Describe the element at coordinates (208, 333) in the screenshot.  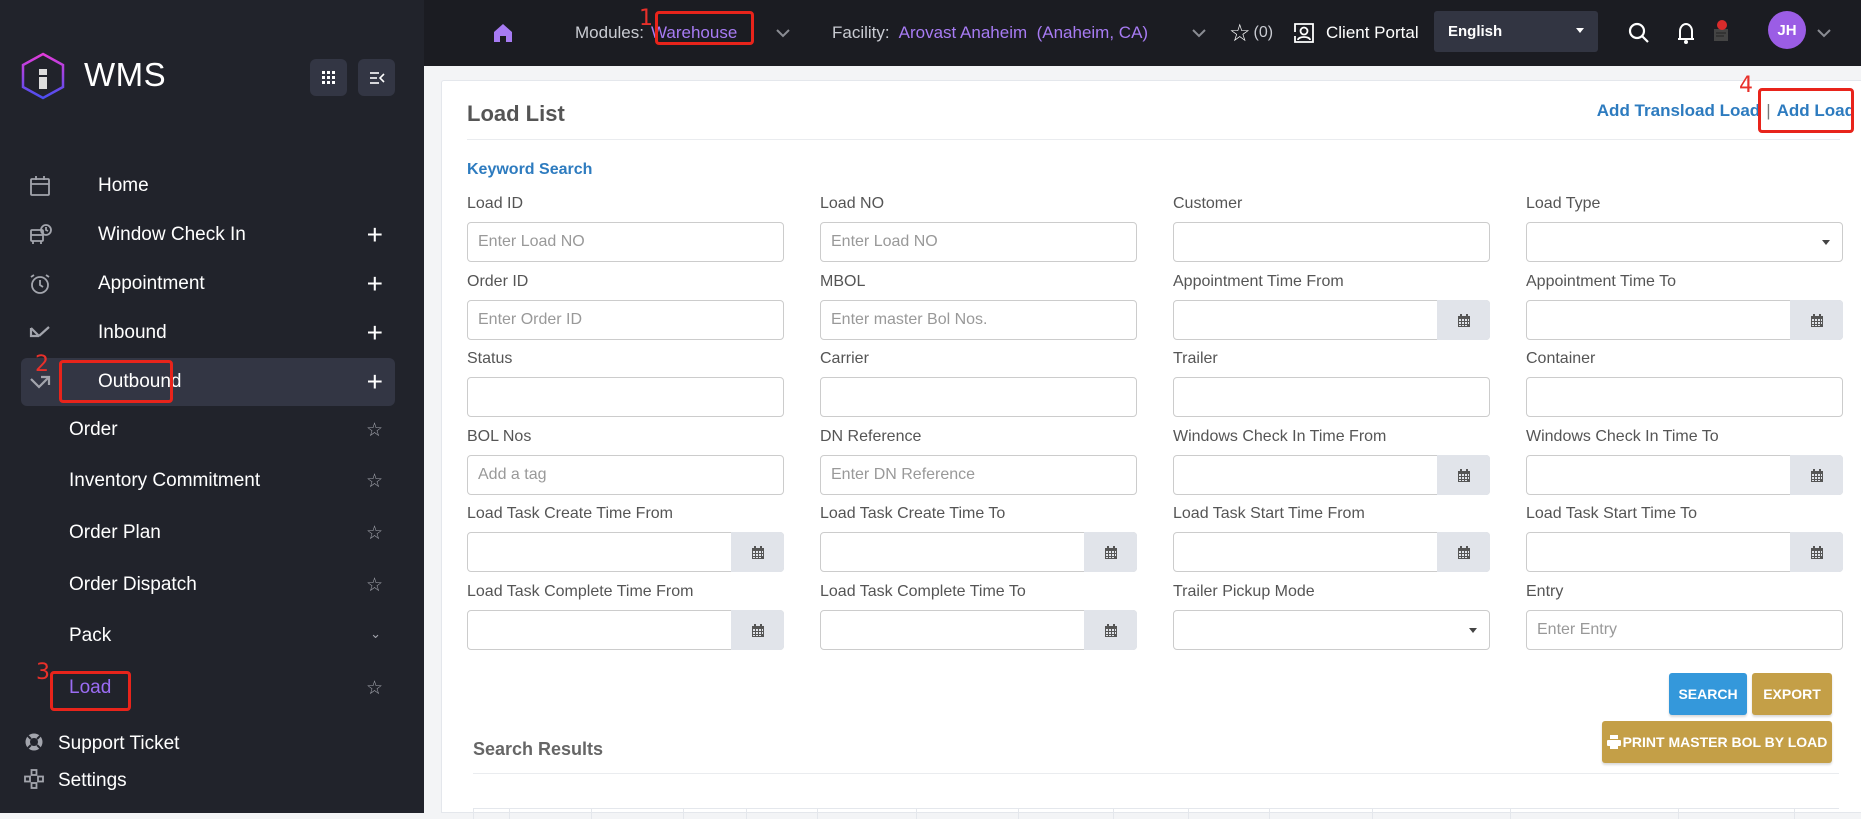
I see `sidebar-item-inbound: Inbound +` at that location.